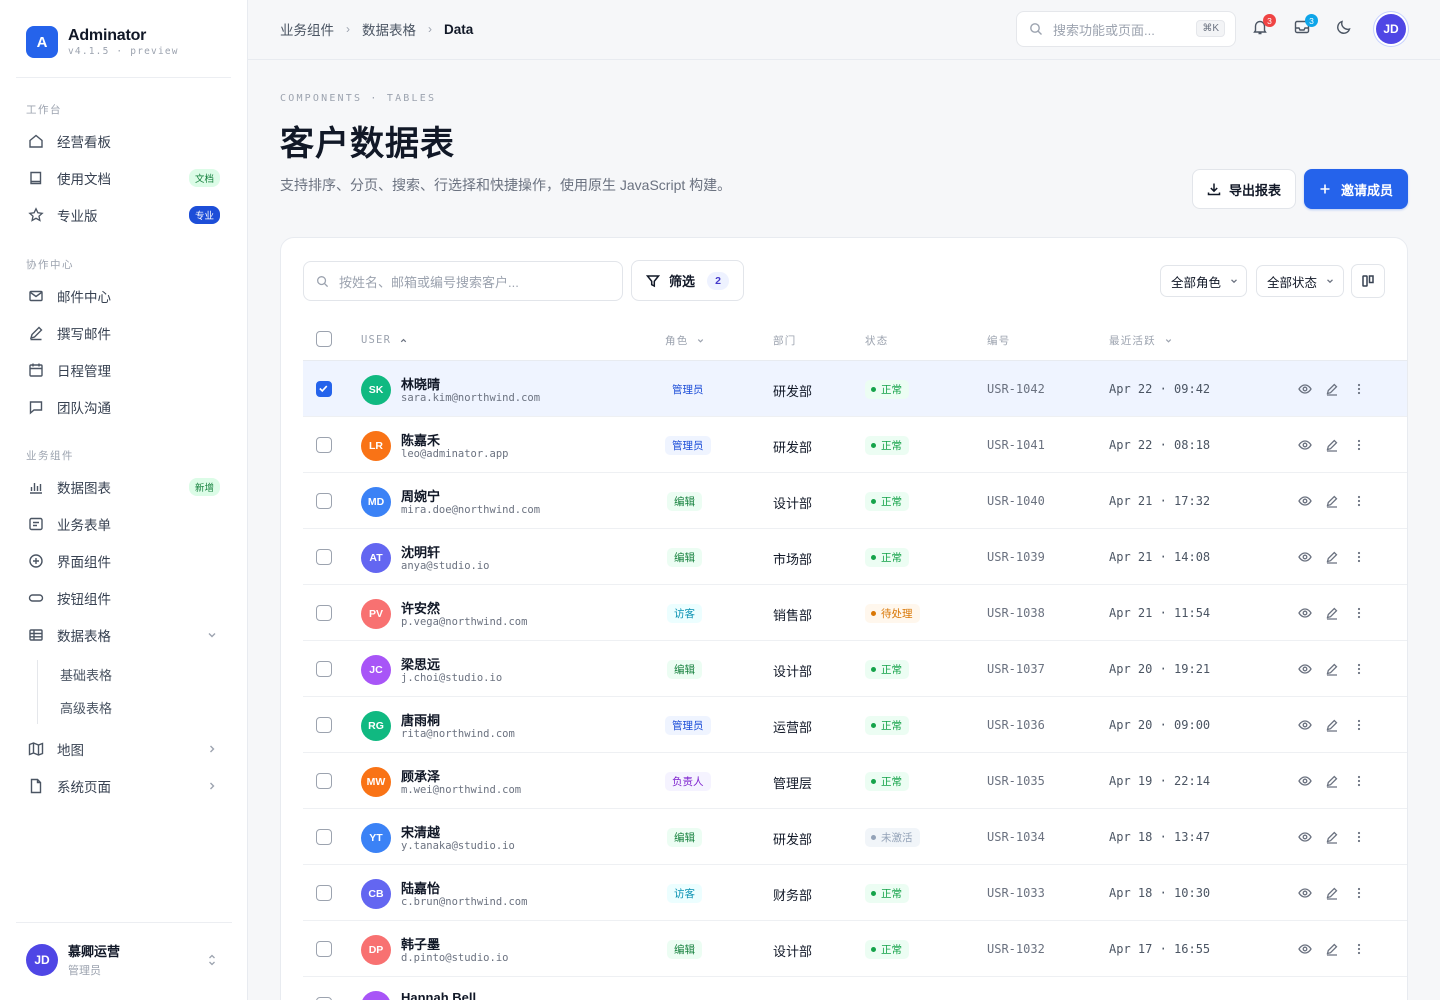 The image size is (1440, 1000). Describe the element at coordinates (324, 339) in the screenshot. I see `select-all-checkbox` at that location.